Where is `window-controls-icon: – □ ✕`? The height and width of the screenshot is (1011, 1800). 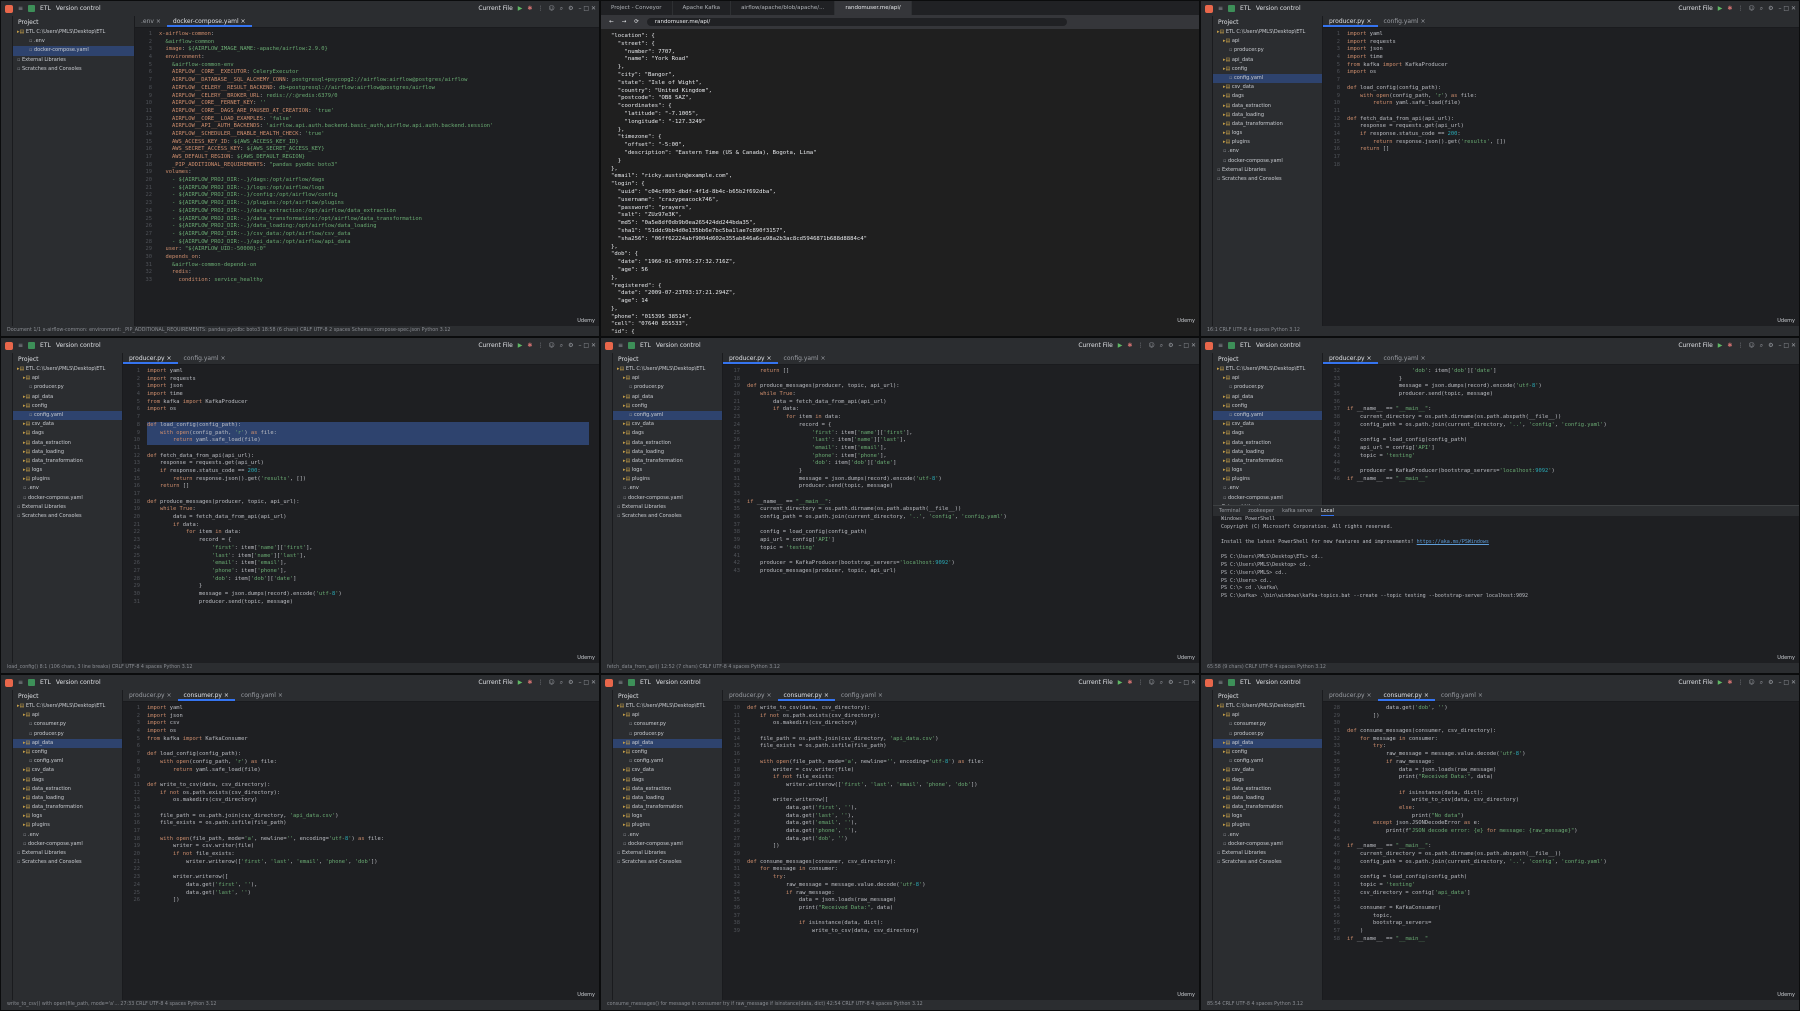
window-controls-icon: – □ ✕ is located at coordinates (1187, 345).